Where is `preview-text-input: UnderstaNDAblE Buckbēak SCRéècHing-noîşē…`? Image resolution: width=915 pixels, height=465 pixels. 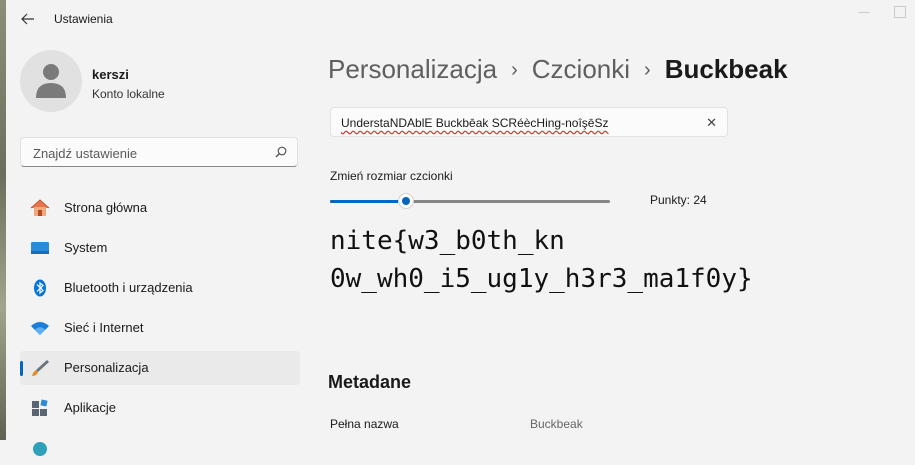 preview-text-input: UnderstaNDAblE Buckbēak SCRéècHing-noîşē… is located at coordinates (529, 122).